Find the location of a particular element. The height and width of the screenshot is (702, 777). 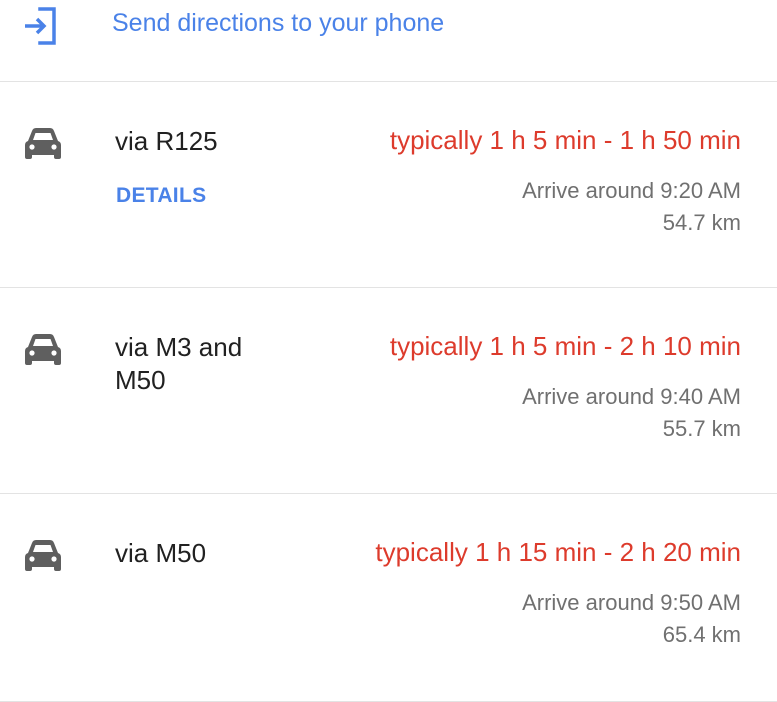

route-distance: 55.7 km is located at coordinates (701, 428).